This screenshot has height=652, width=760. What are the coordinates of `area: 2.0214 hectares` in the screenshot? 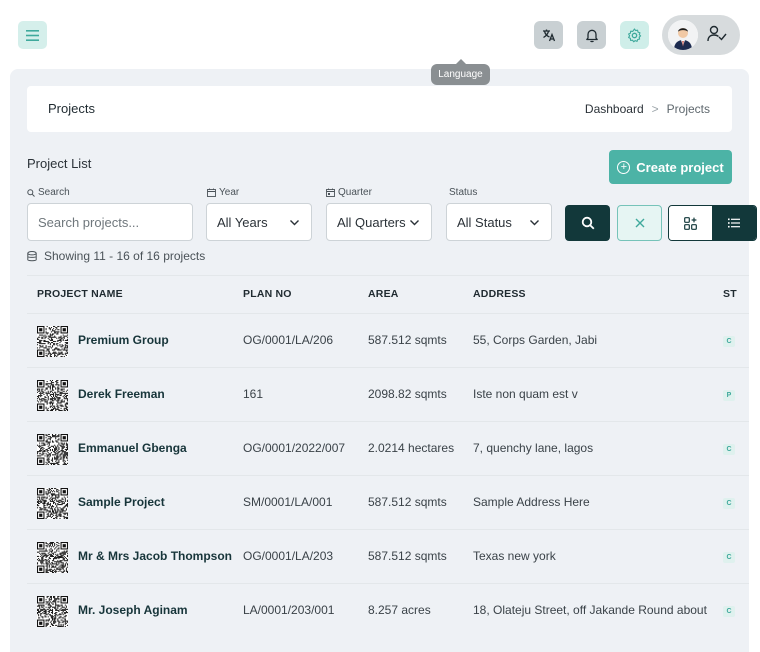 It's located at (411, 448).